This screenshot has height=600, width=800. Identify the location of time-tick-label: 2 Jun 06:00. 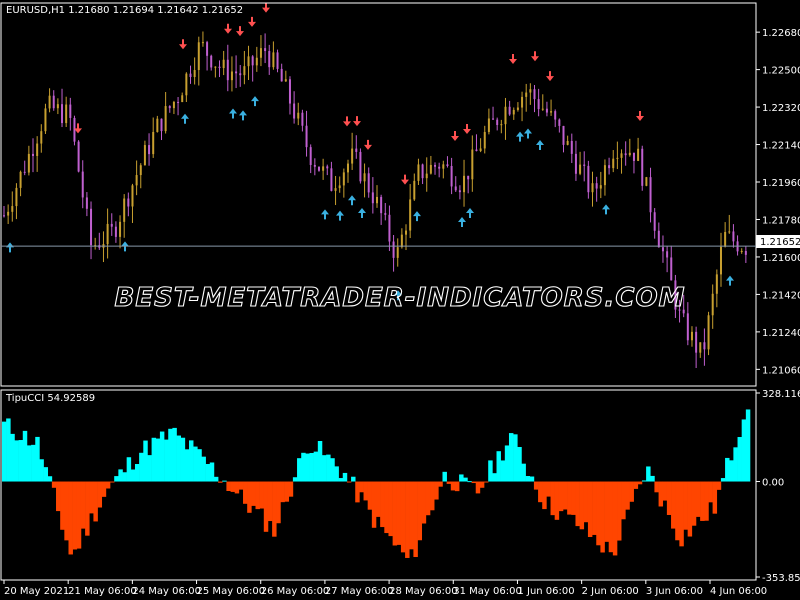
(610, 591).